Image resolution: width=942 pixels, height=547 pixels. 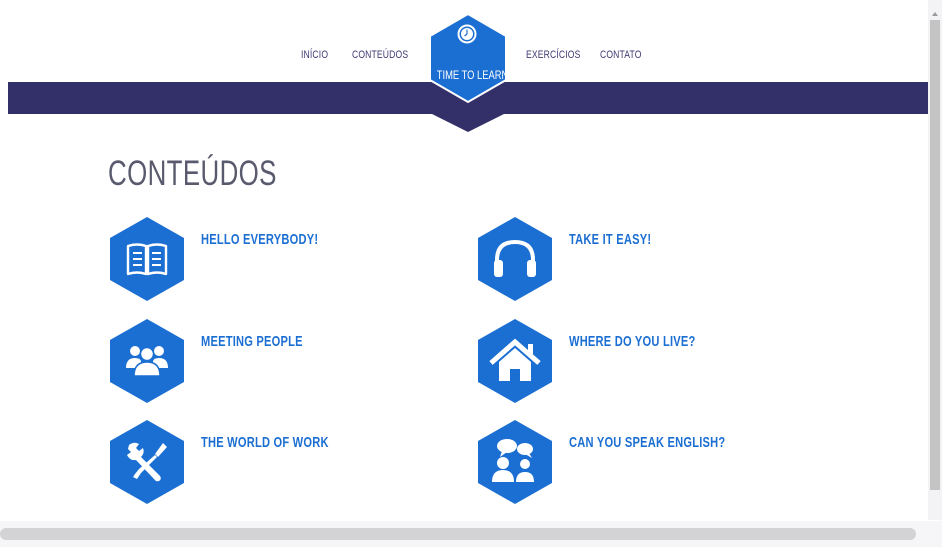 What do you see at coordinates (467, 34) in the screenshot?
I see `clock-icon` at bounding box center [467, 34].